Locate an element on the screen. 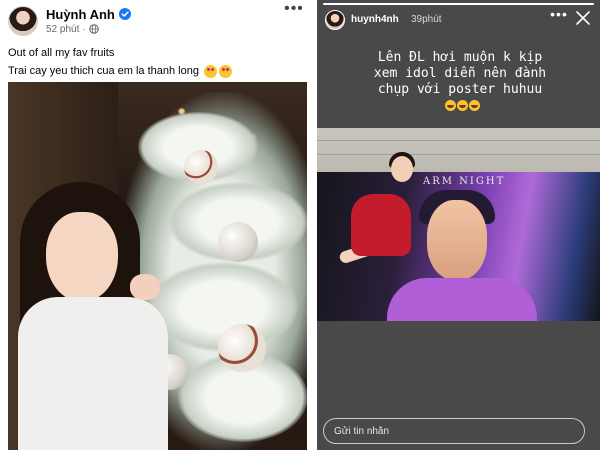  poster-title: ARM NIGHT is located at coordinates (464, 181).